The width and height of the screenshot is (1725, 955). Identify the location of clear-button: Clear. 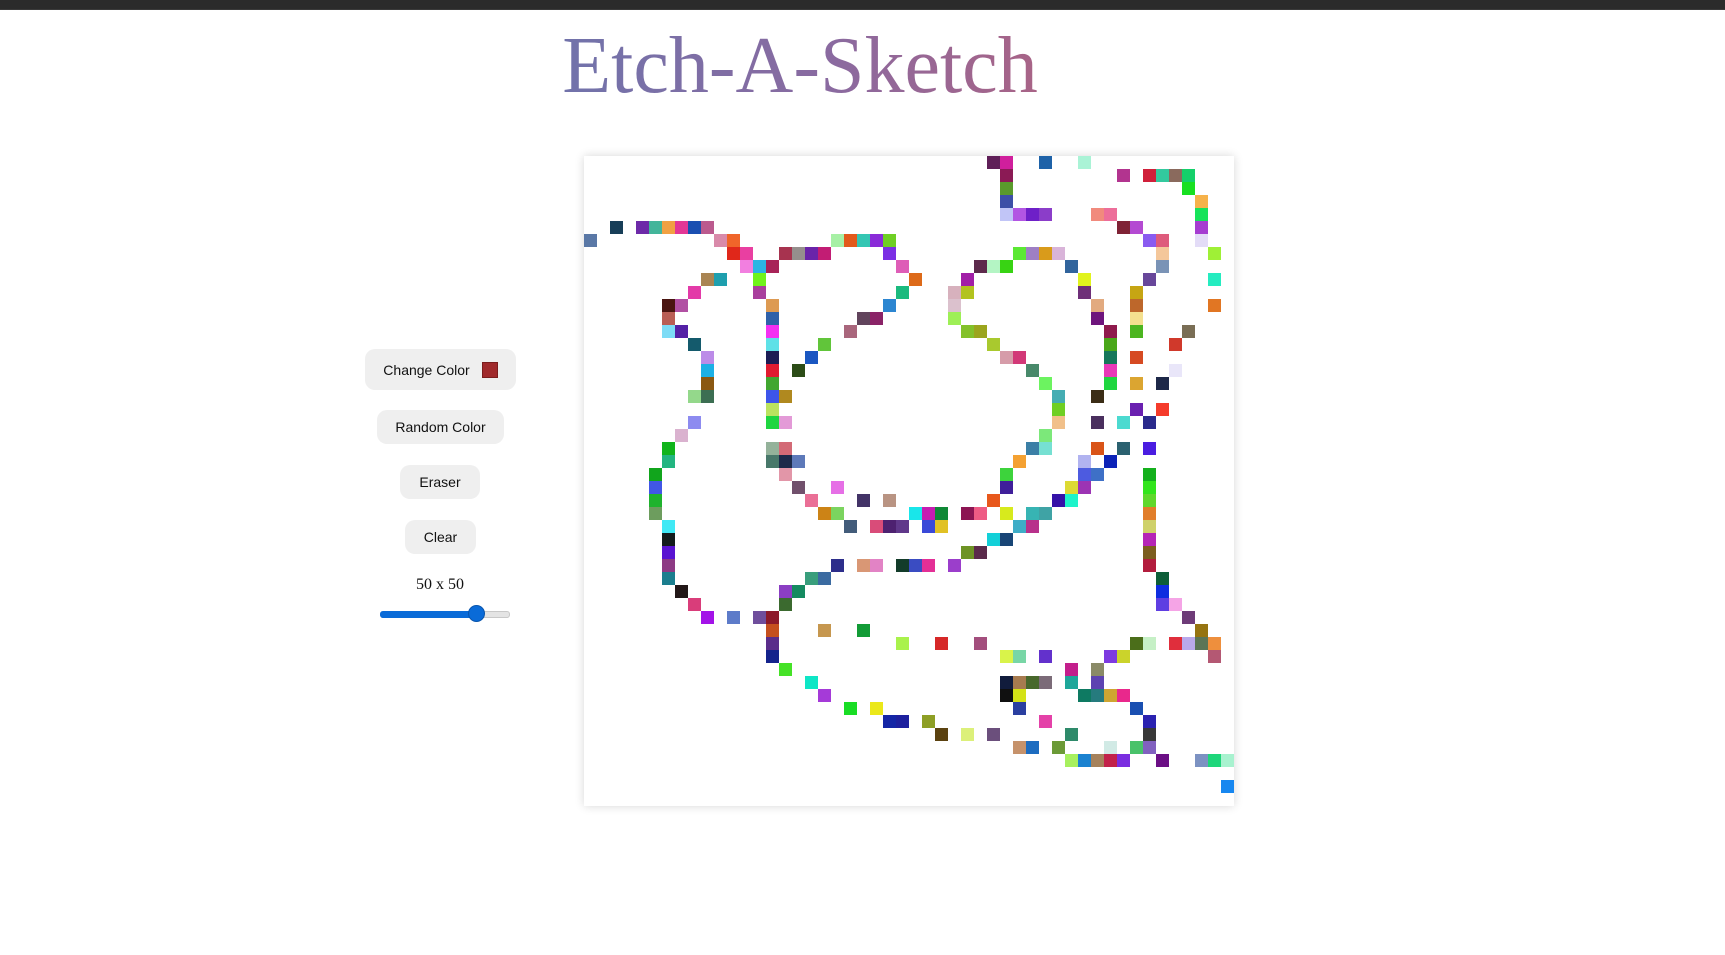
(440, 537).